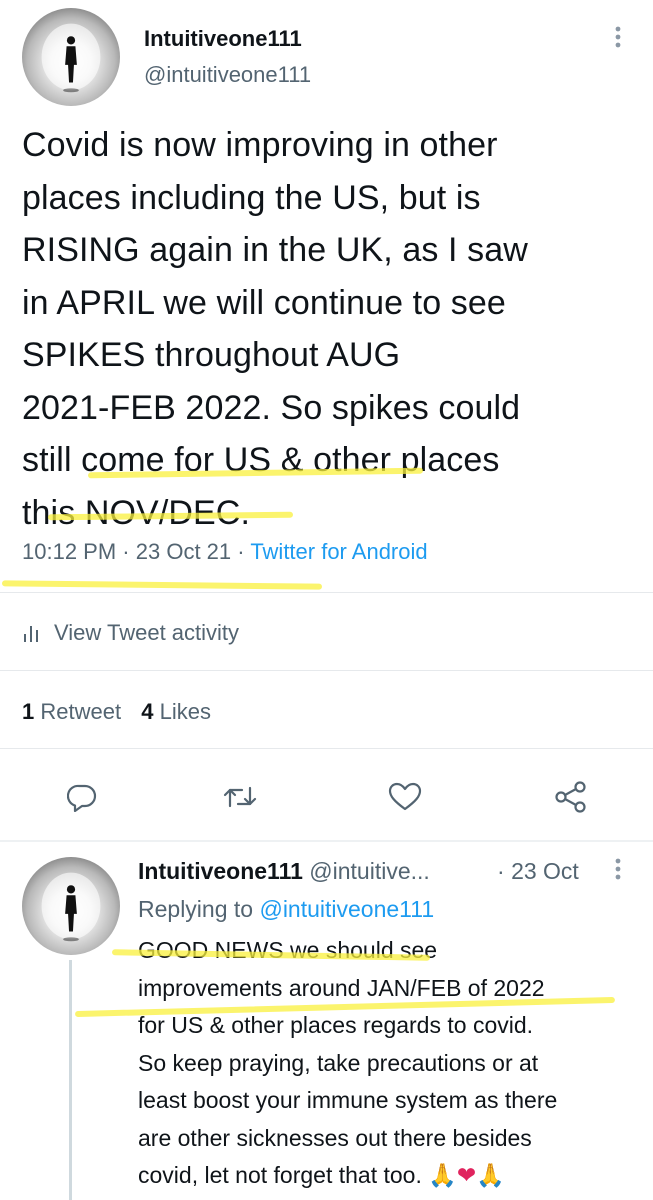  I want to click on like-stat: 4 Likes, so click(176, 711).